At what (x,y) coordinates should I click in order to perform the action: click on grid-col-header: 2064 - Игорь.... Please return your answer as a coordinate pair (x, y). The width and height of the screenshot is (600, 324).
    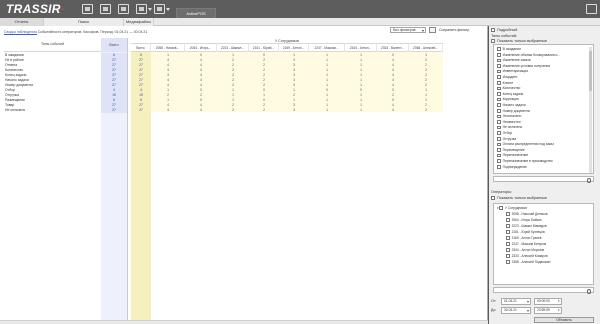
    Looking at the image, I should click on (201, 48).